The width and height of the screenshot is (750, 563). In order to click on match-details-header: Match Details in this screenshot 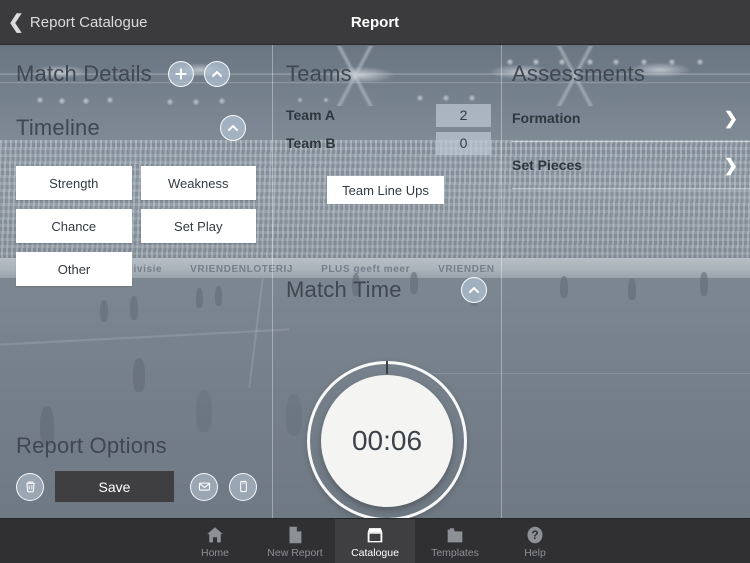, I will do `click(123, 74)`.